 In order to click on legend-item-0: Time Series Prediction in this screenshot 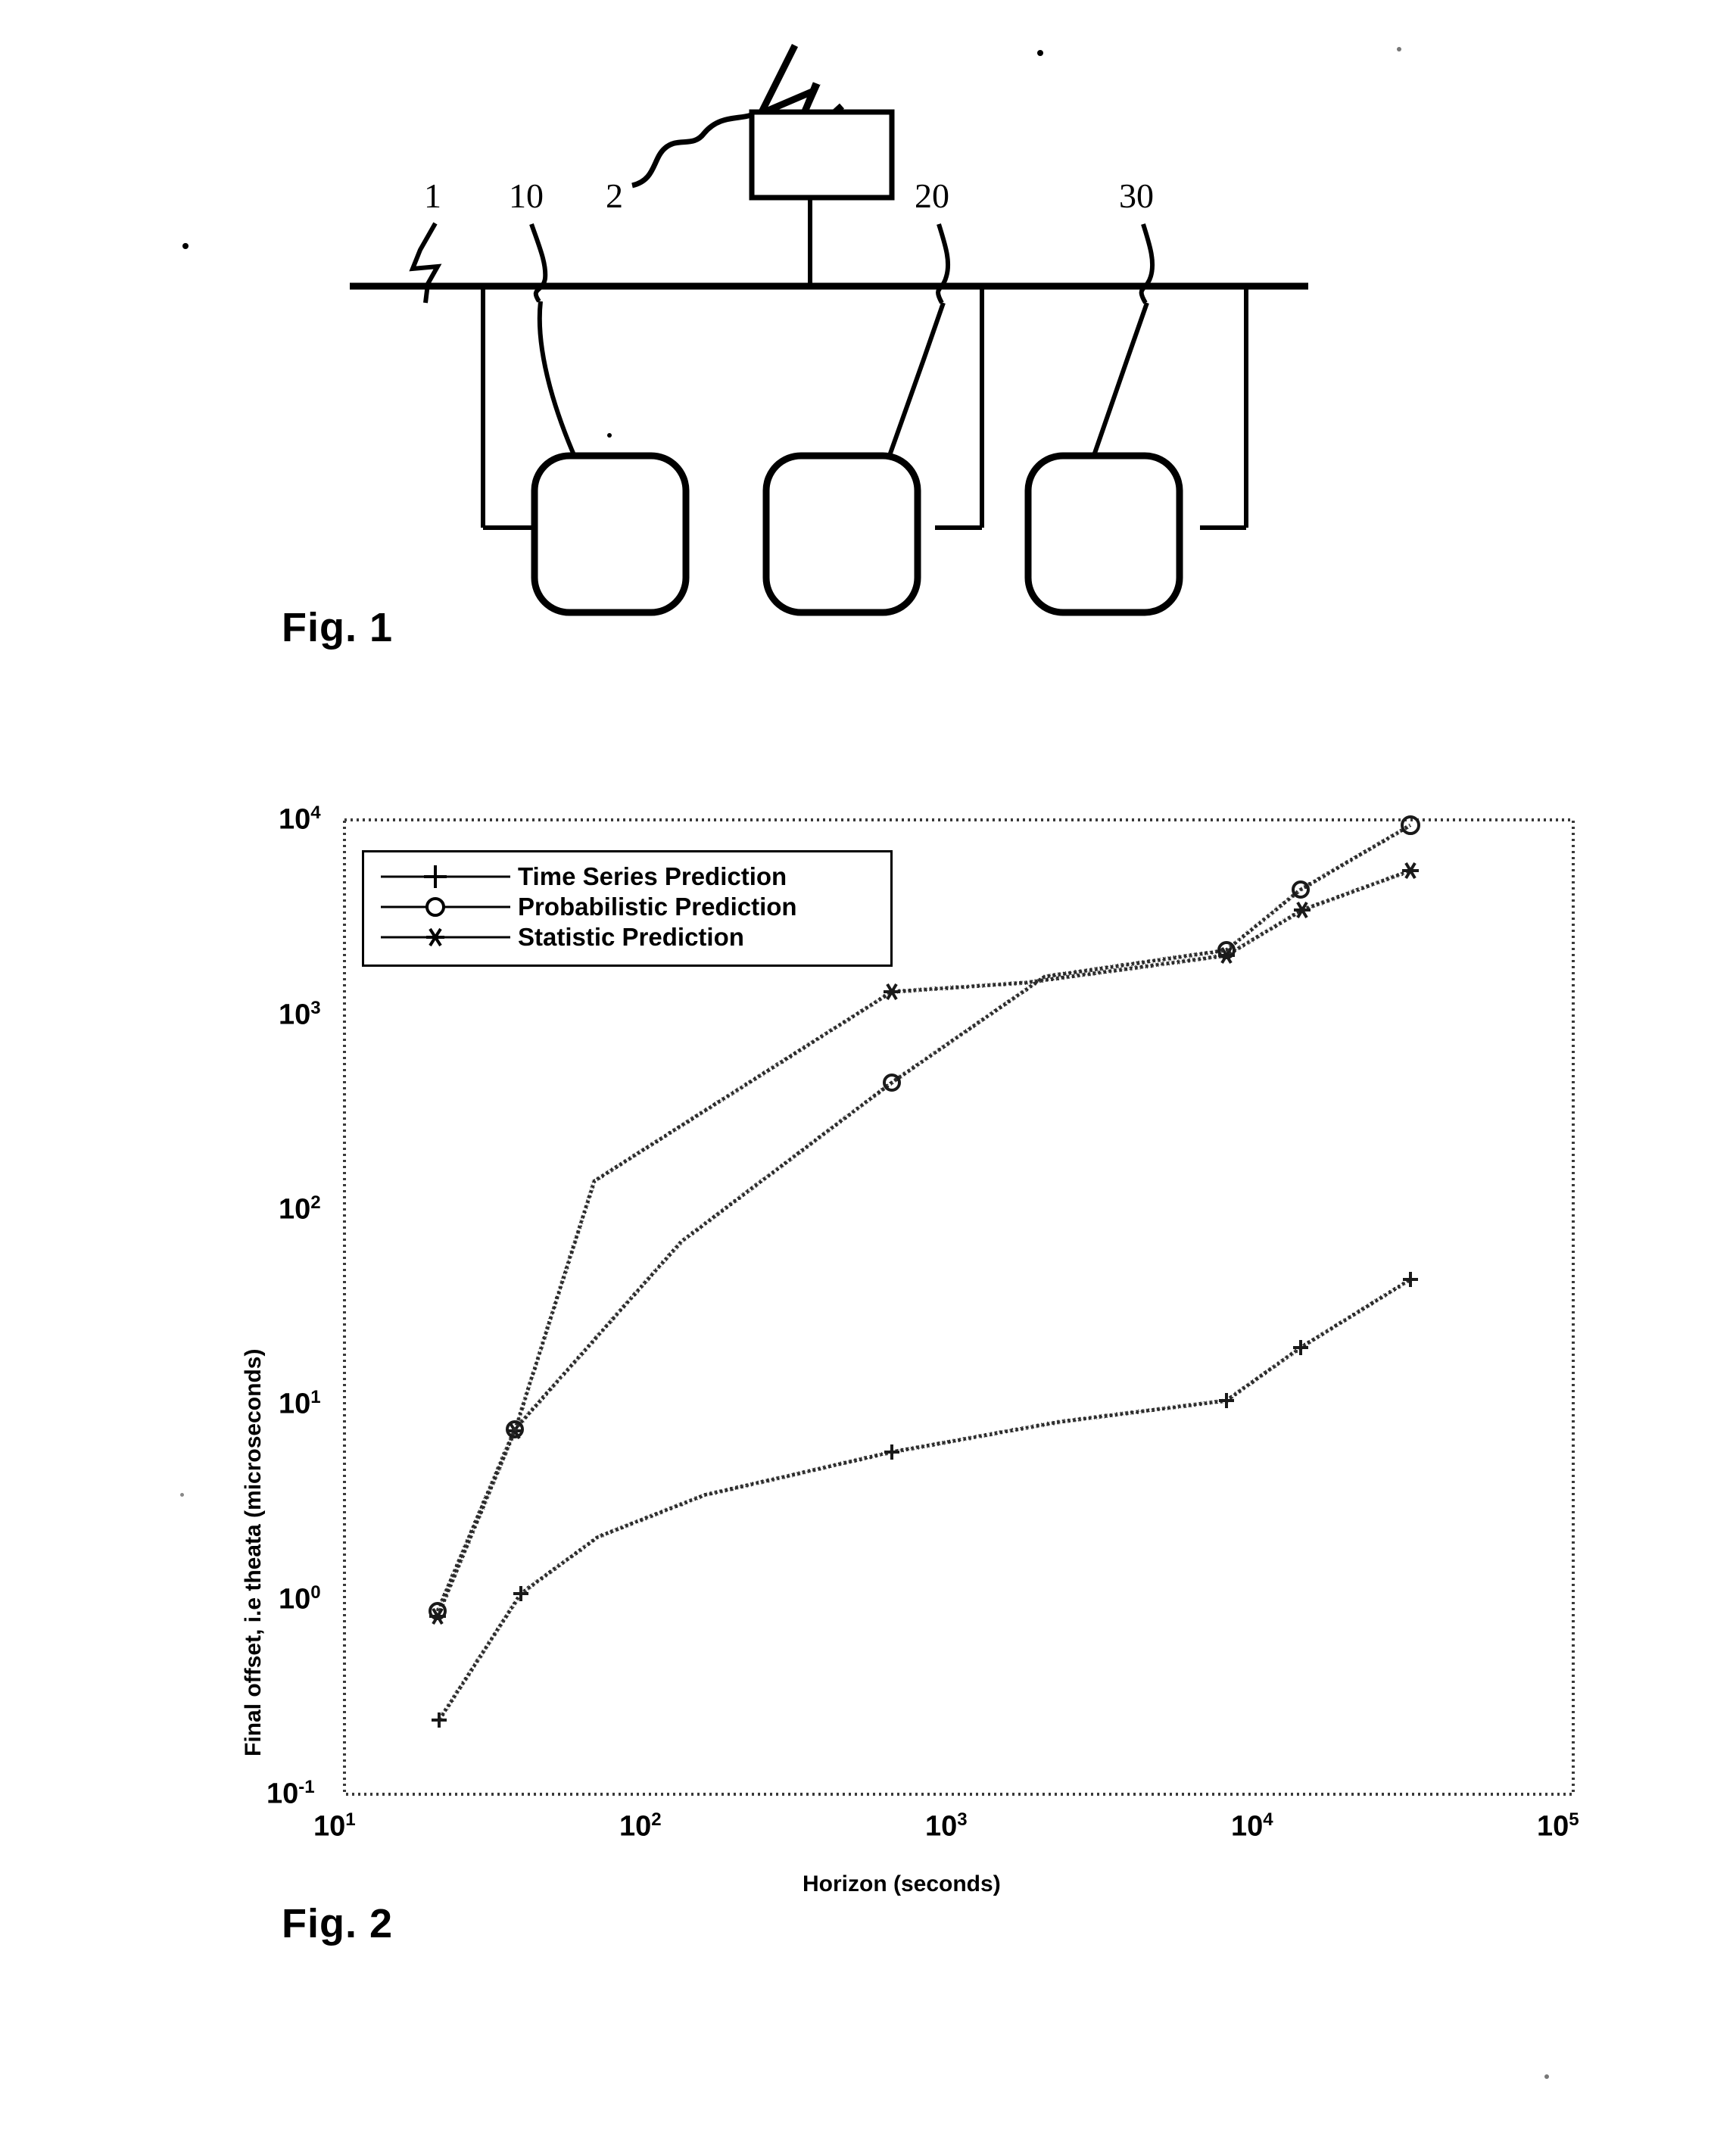, I will do `click(634, 877)`.